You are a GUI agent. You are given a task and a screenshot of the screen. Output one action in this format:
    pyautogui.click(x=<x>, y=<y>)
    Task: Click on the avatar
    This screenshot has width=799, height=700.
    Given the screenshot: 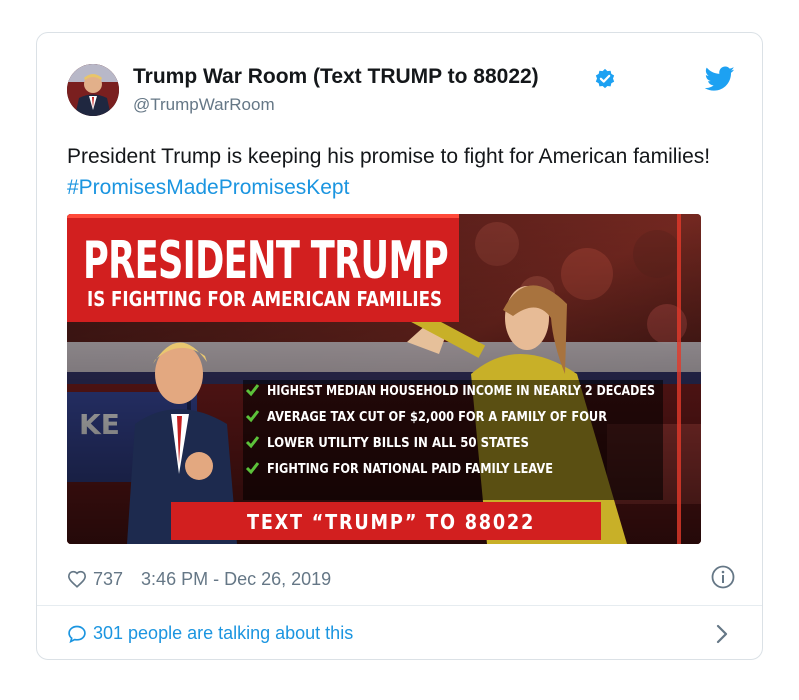 What is the action you would take?
    pyautogui.click(x=93, y=90)
    